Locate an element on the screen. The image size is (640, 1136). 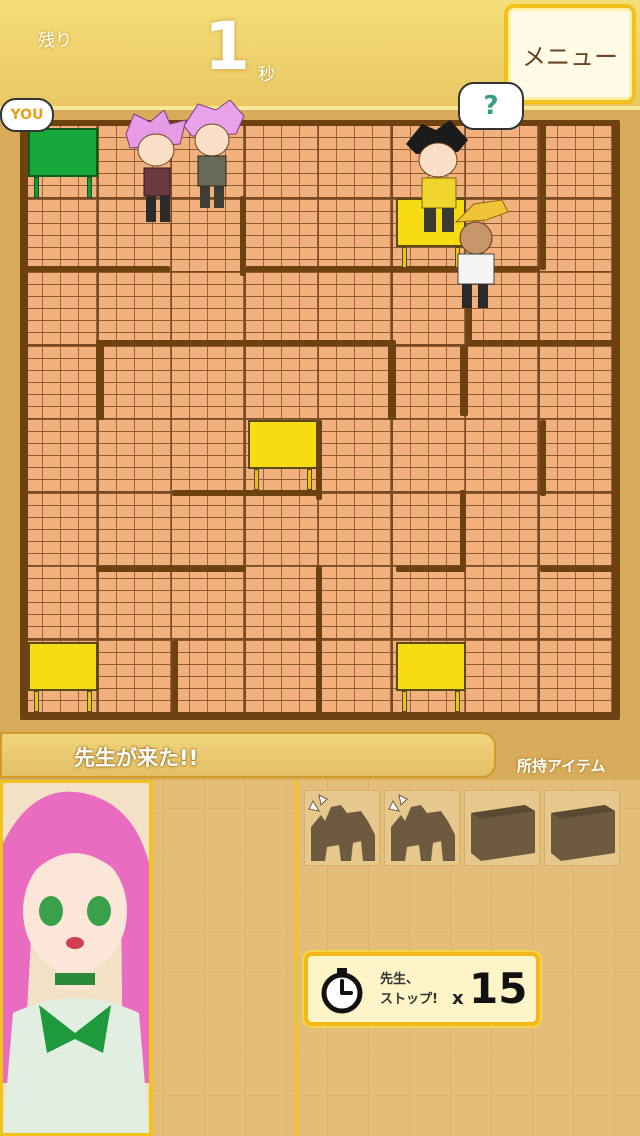
teacher-stop-button: 先生、 ストップ! x 15 is located at coordinates (422, 989).